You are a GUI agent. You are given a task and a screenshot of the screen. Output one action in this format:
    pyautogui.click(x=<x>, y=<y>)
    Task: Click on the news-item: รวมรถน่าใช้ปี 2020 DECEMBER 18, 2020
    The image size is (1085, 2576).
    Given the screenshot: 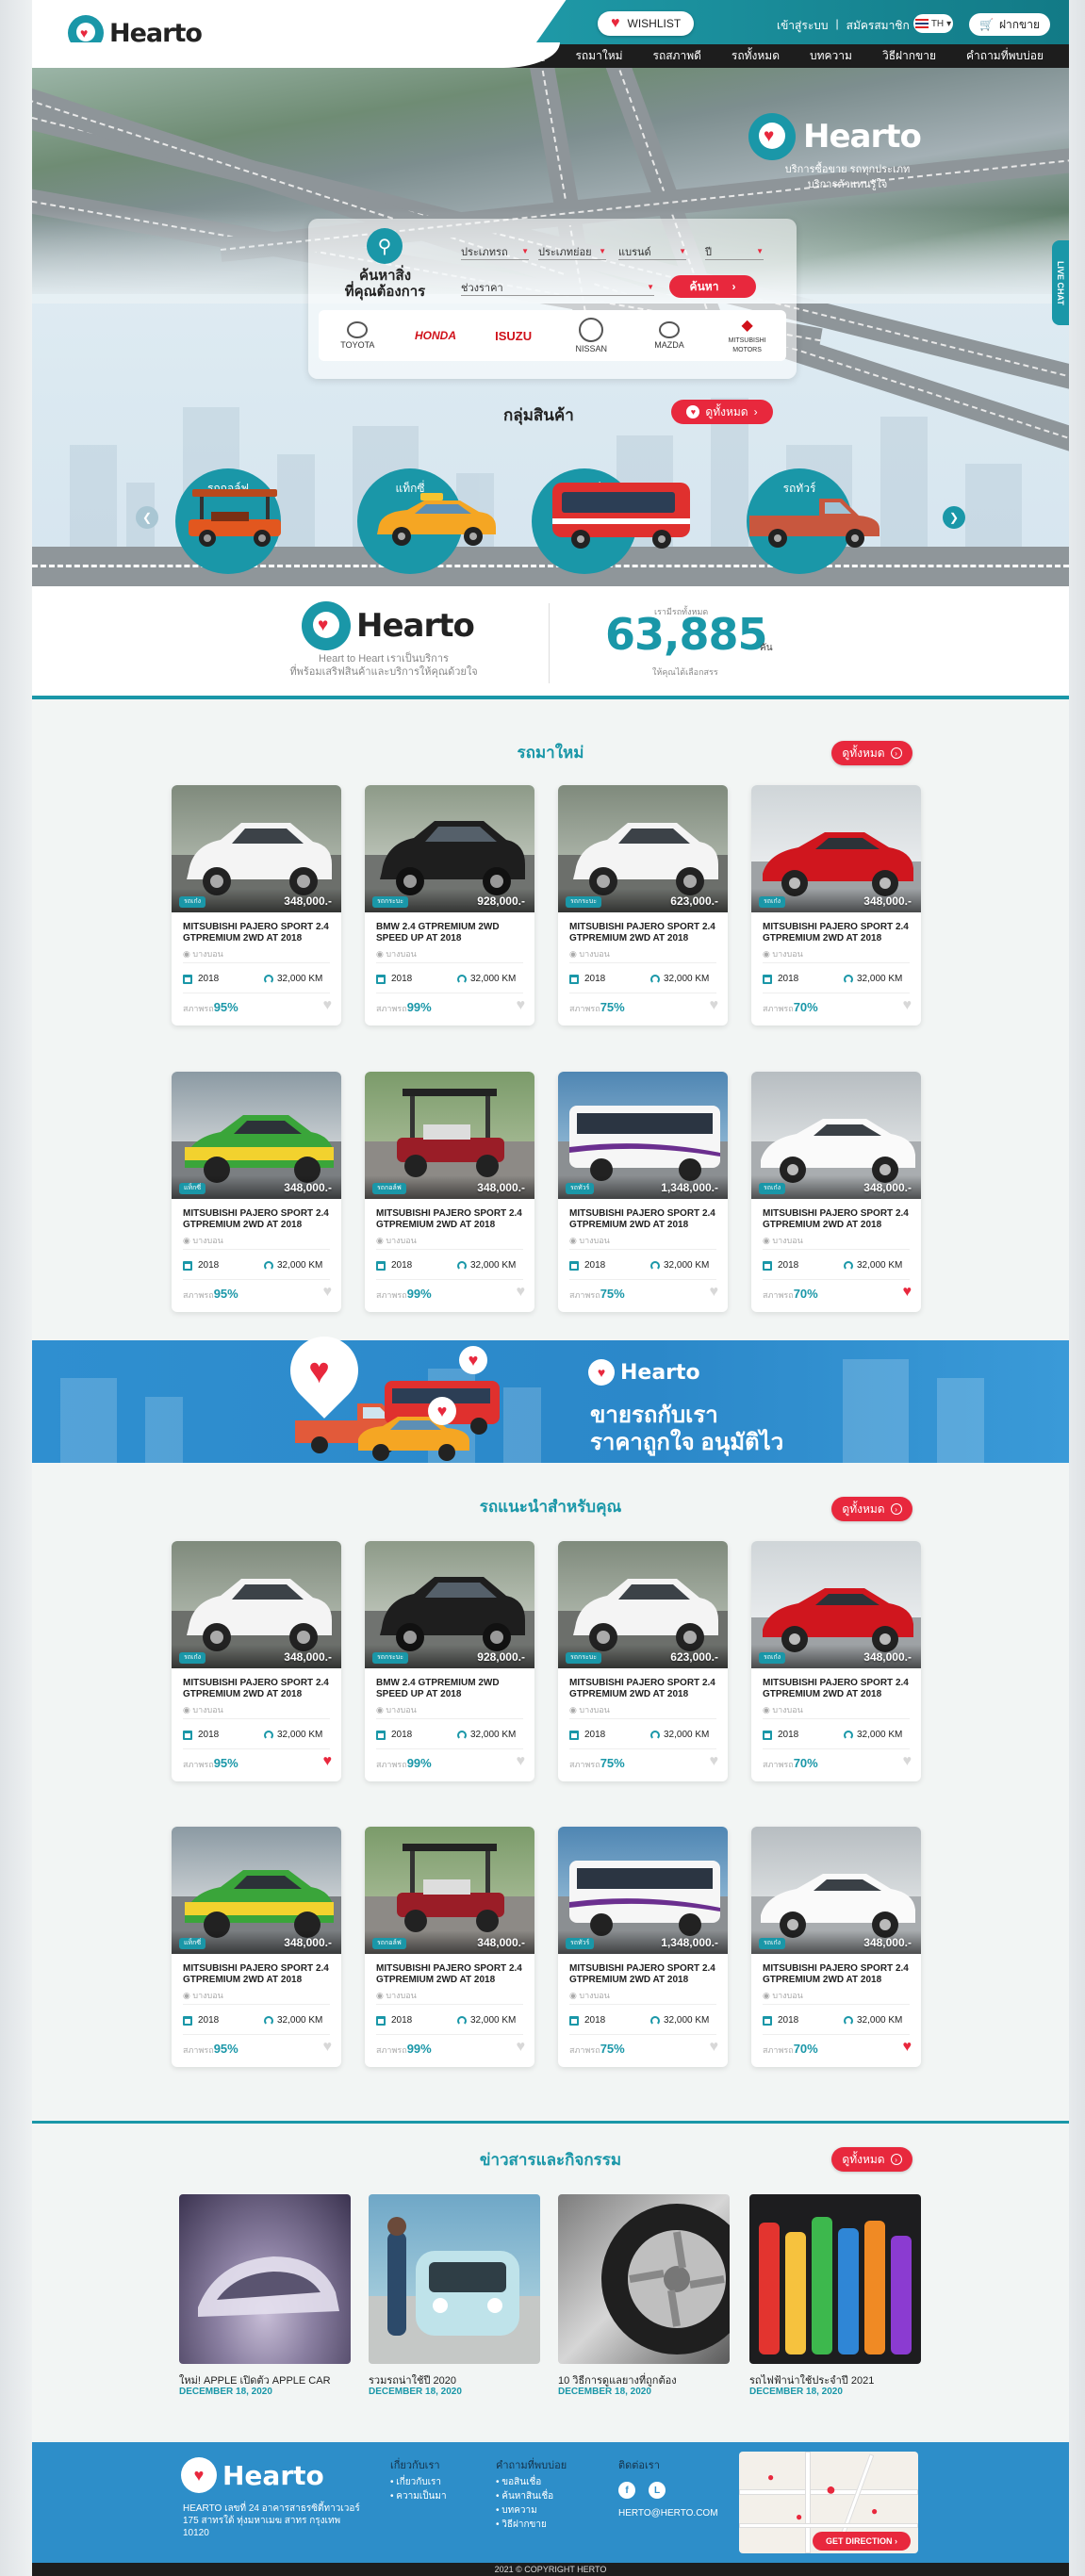 What is the action you would take?
    pyautogui.click(x=455, y=2306)
    